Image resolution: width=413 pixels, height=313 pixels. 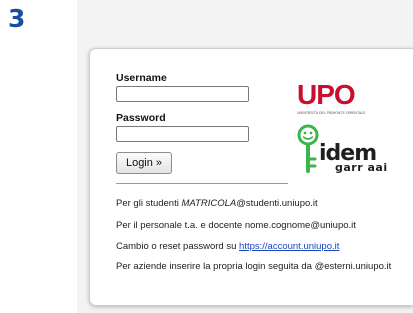 What do you see at coordinates (289, 246) in the screenshot?
I see `account-reset-link: https://account.uniupo.it` at bounding box center [289, 246].